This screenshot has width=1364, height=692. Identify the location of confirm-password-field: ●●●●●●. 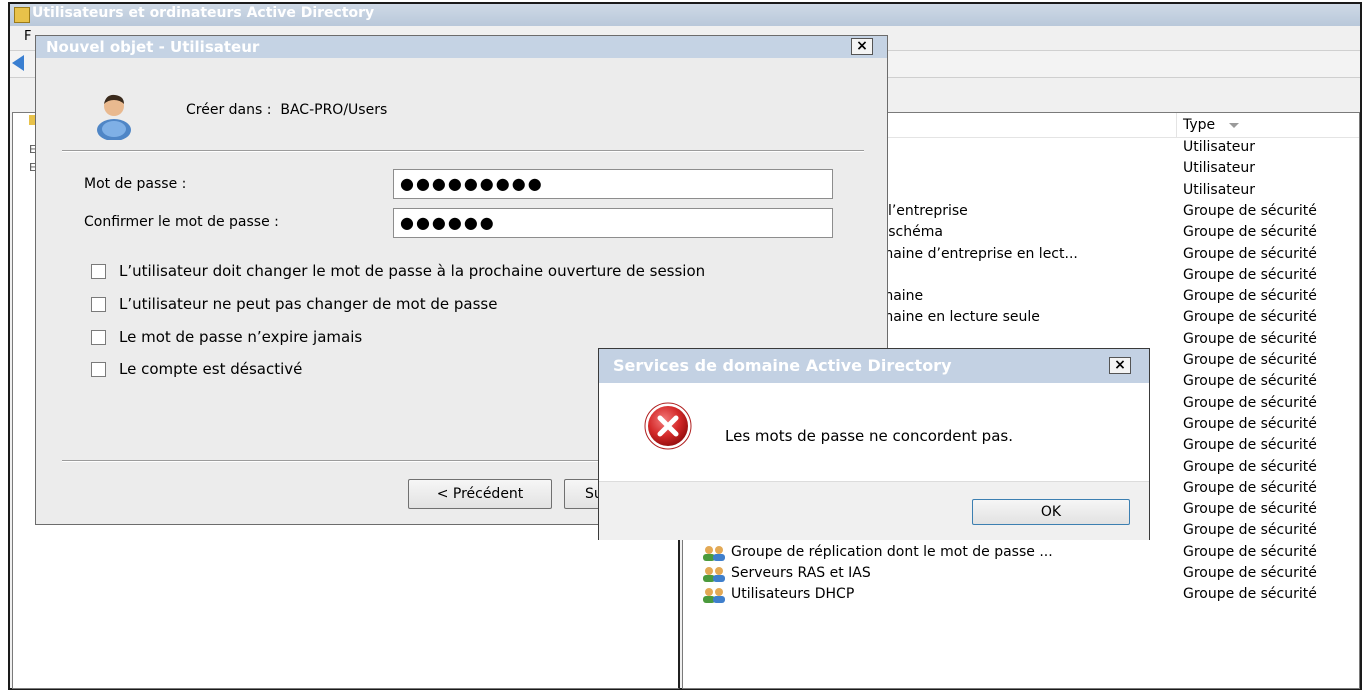
(613, 223).